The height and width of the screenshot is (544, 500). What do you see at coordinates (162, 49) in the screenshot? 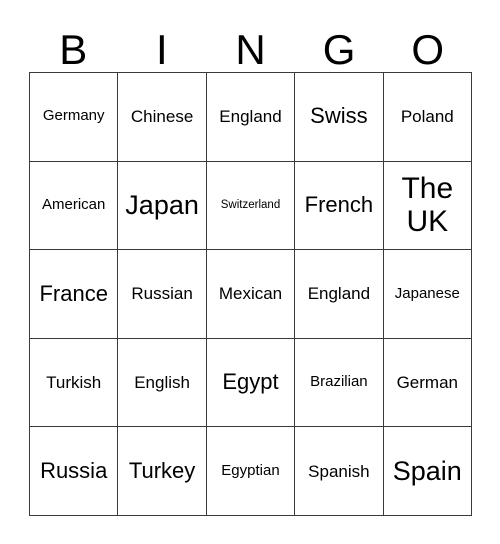
I see `bingo-header-letter-i: I` at bounding box center [162, 49].